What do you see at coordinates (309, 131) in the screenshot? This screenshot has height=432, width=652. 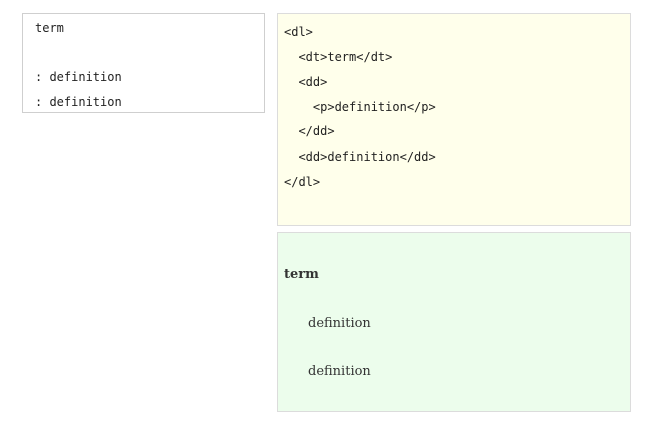 I see `code-line: </dd>` at bounding box center [309, 131].